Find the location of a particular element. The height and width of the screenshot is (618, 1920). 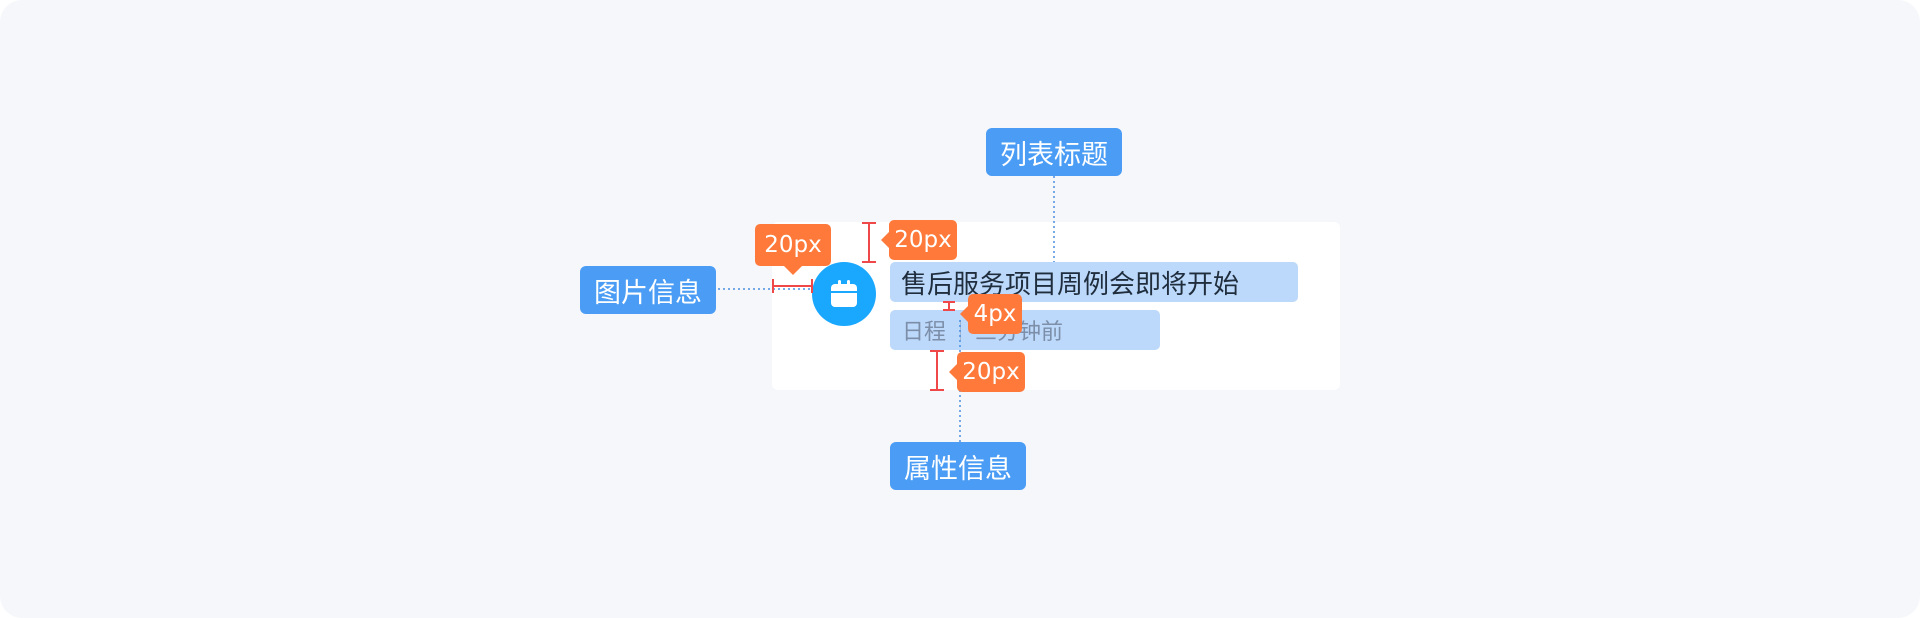

tag-top-padding: 20px is located at coordinates (919, 240).